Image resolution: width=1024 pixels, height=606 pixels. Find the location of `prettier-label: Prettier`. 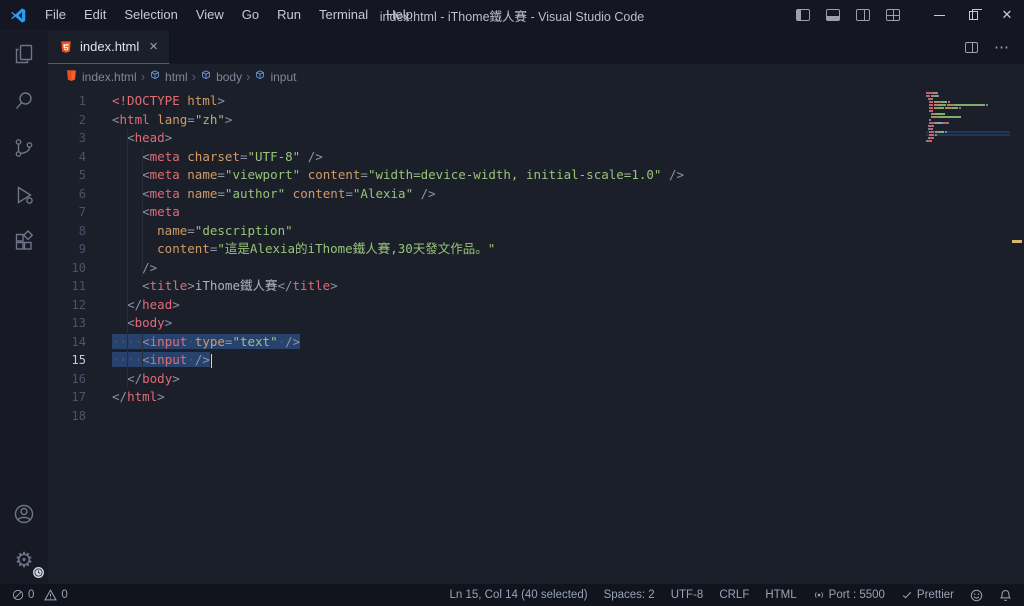

prettier-label: Prettier is located at coordinates (935, 595).